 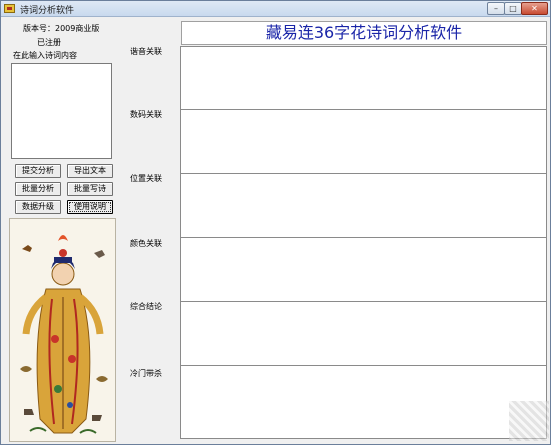 What do you see at coordinates (146, 114) in the screenshot?
I see `section-label-number: 数码关联` at bounding box center [146, 114].